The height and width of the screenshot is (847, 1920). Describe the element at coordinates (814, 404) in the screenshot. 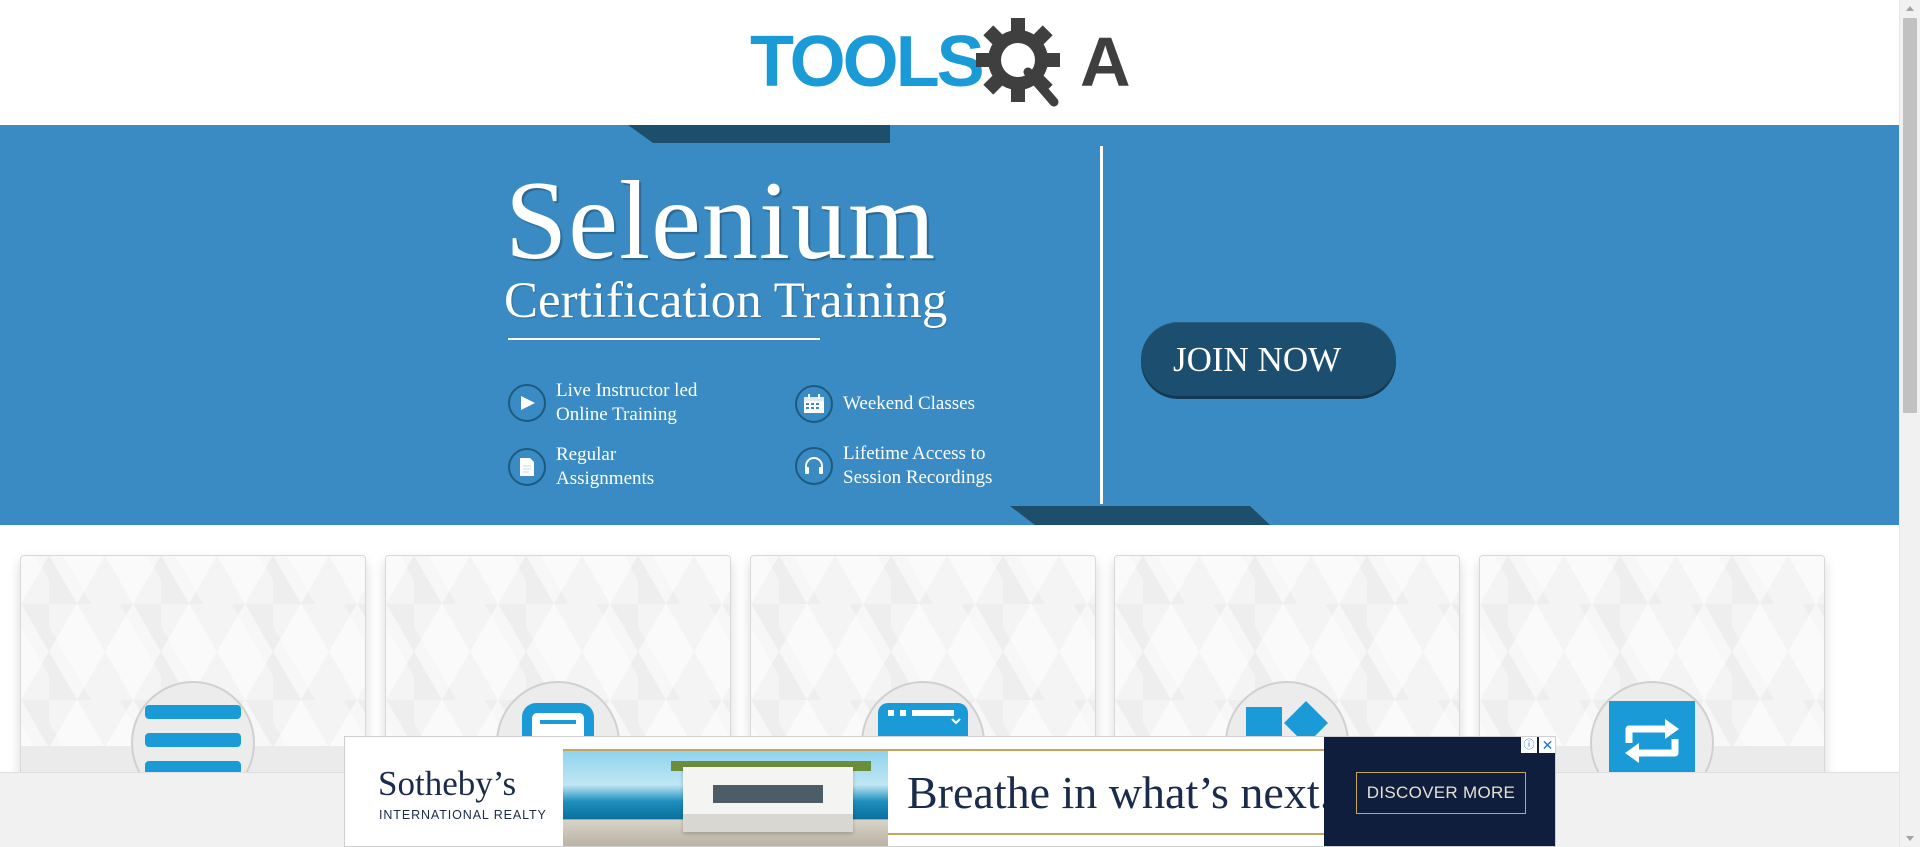

I see `calendar-icon` at that location.